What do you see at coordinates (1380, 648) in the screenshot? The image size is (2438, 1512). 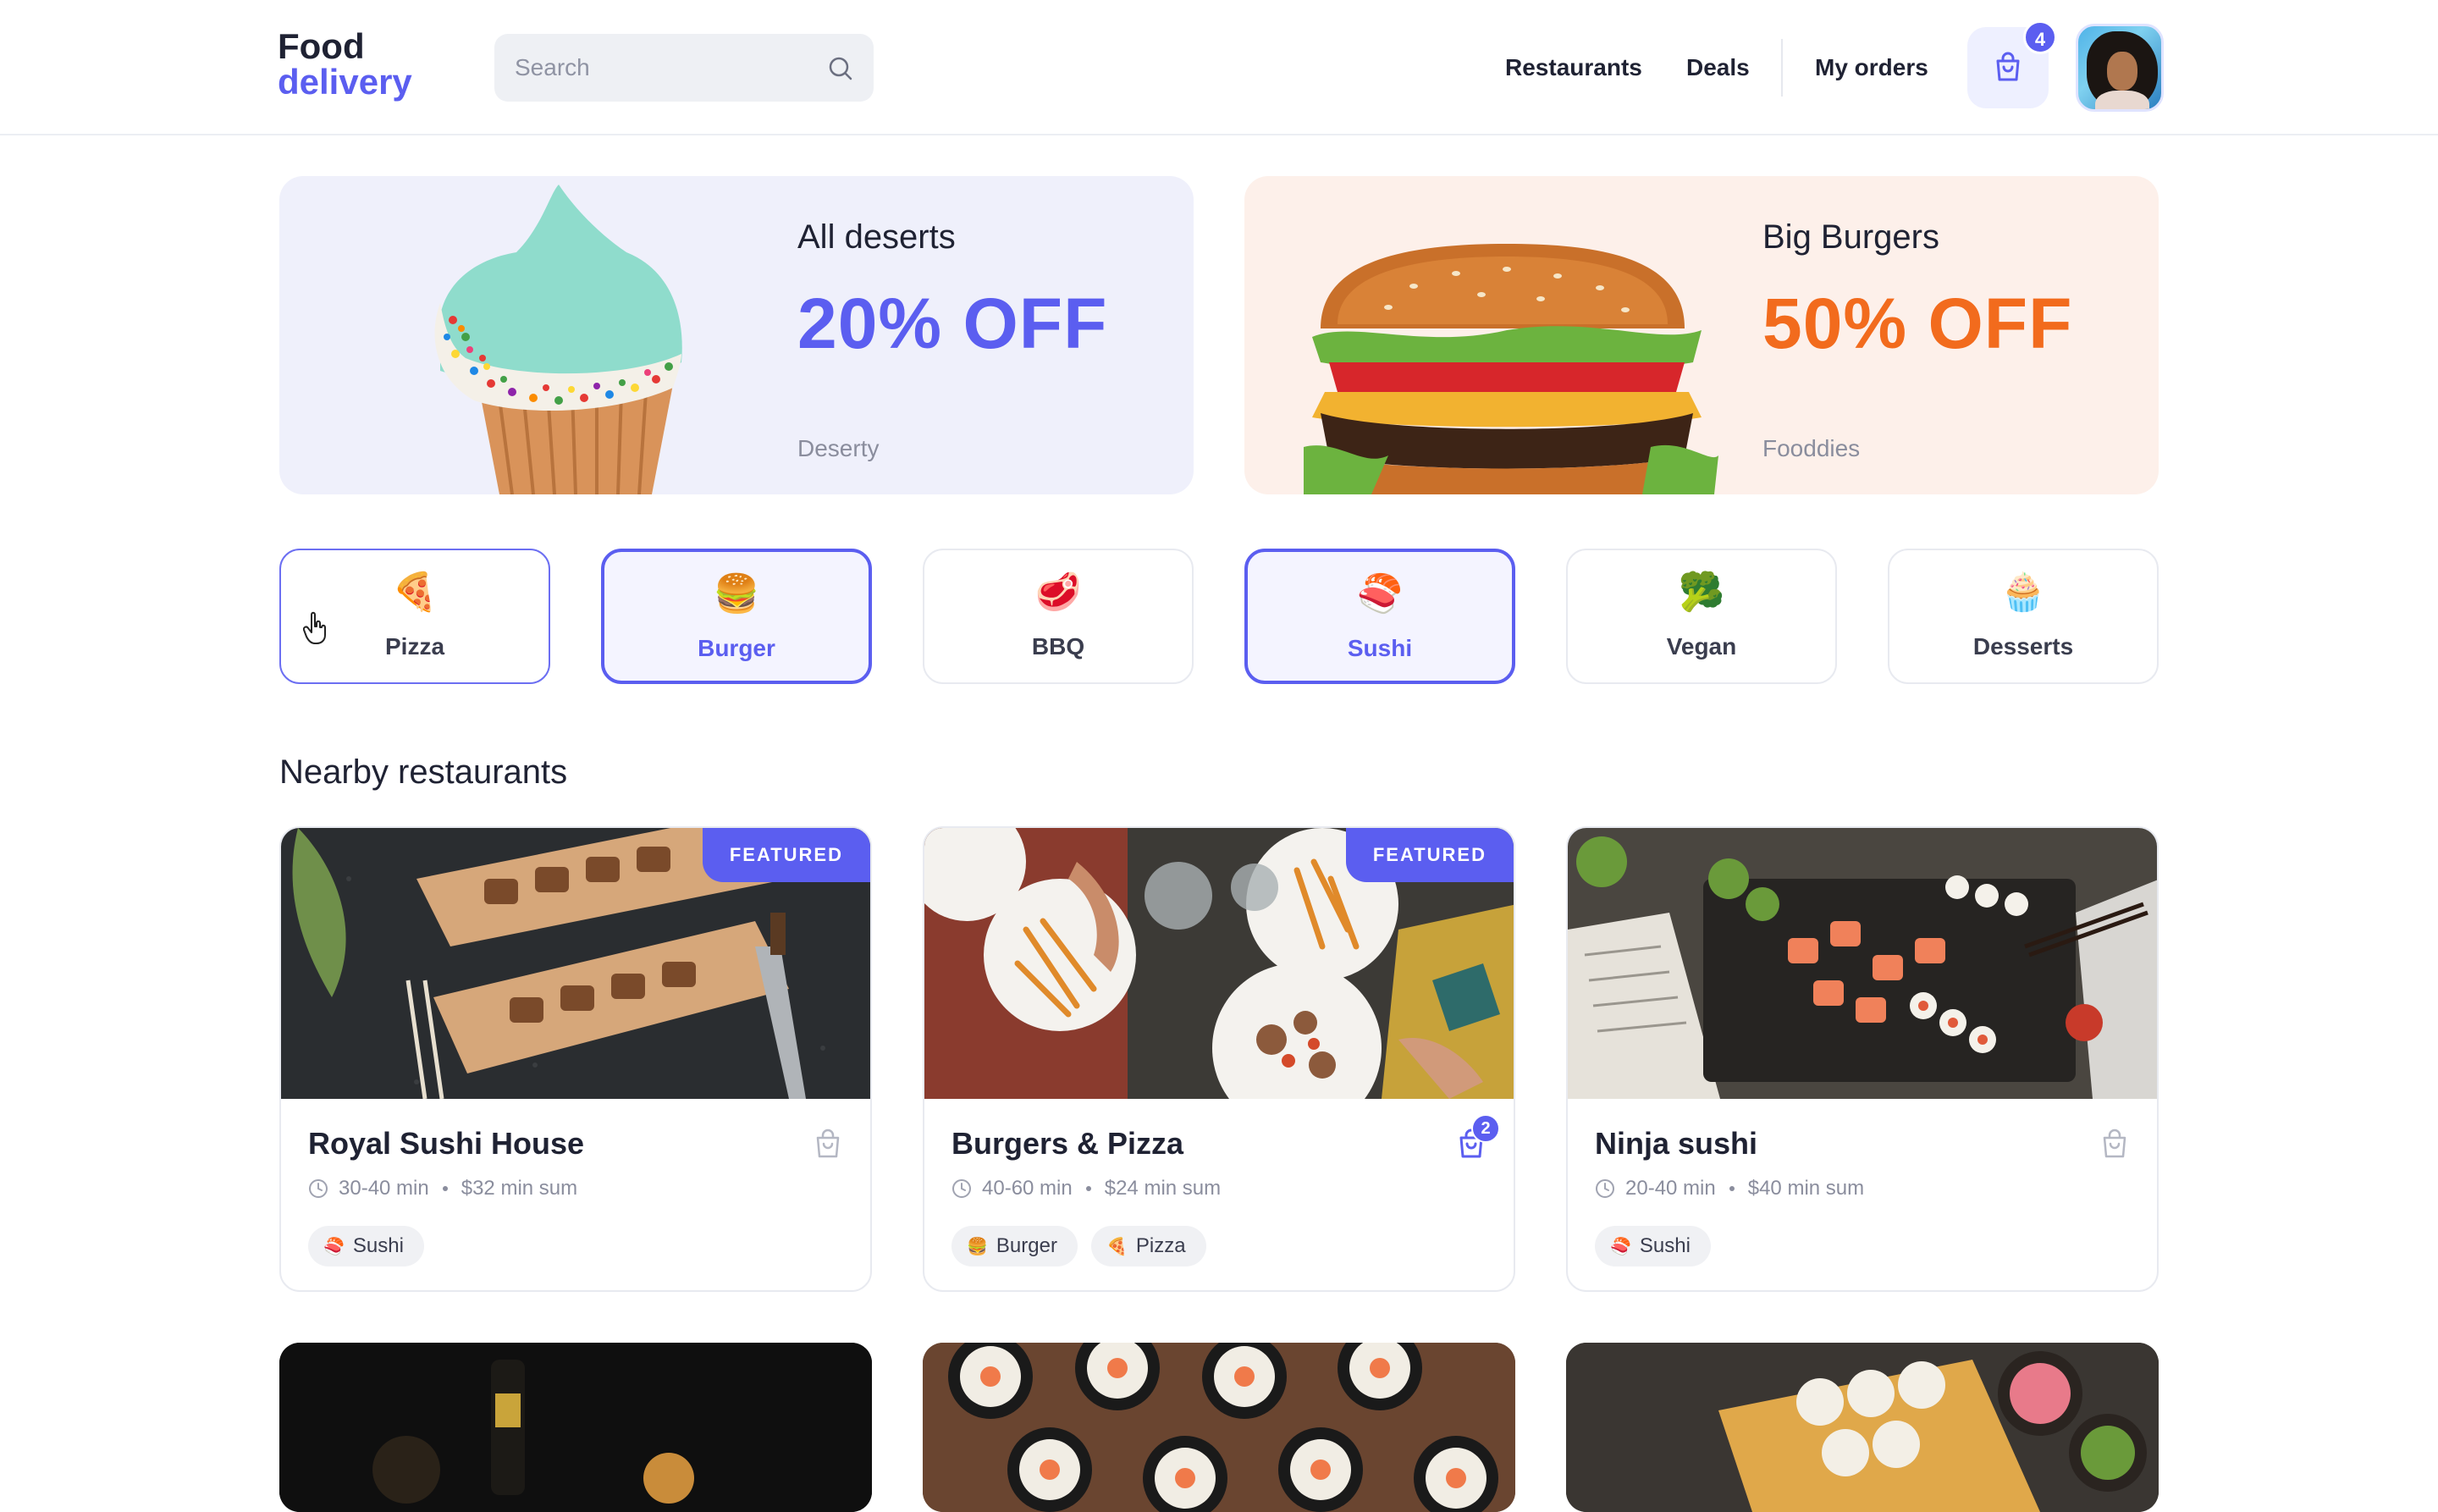 I see `category-label: Sushi` at bounding box center [1380, 648].